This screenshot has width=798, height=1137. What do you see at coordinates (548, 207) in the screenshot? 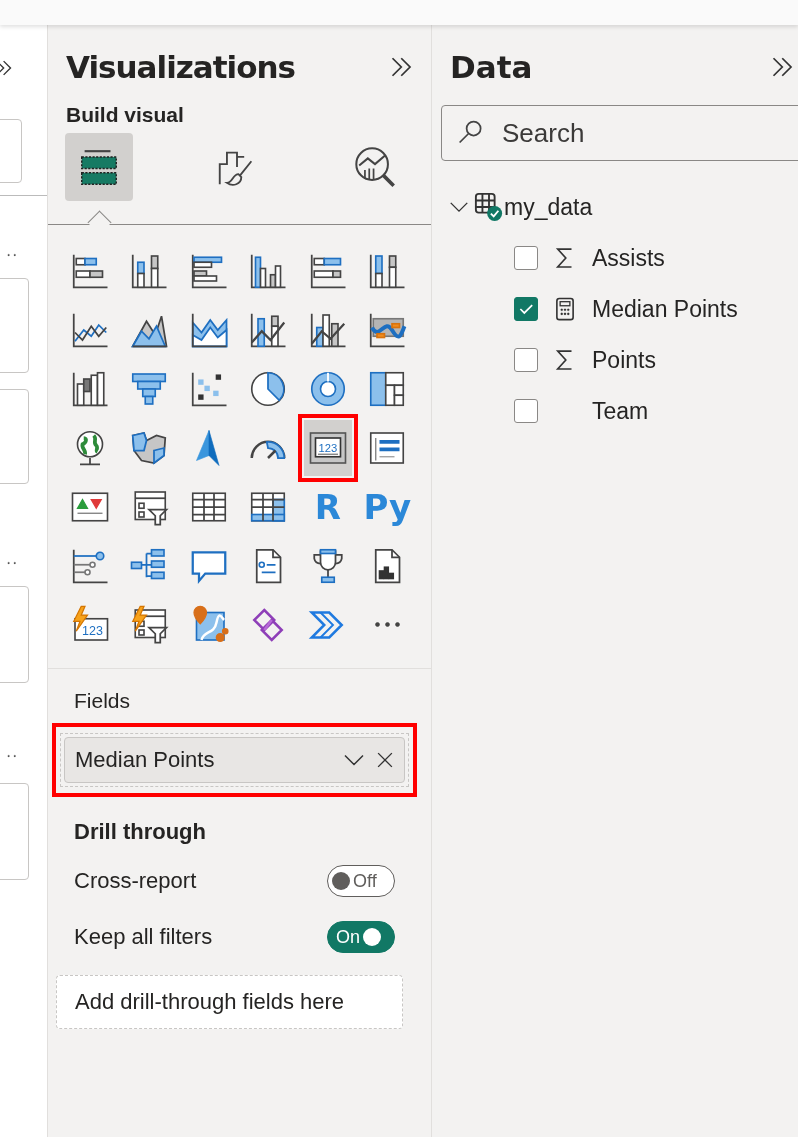
I see `table-name: my_data` at bounding box center [548, 207].